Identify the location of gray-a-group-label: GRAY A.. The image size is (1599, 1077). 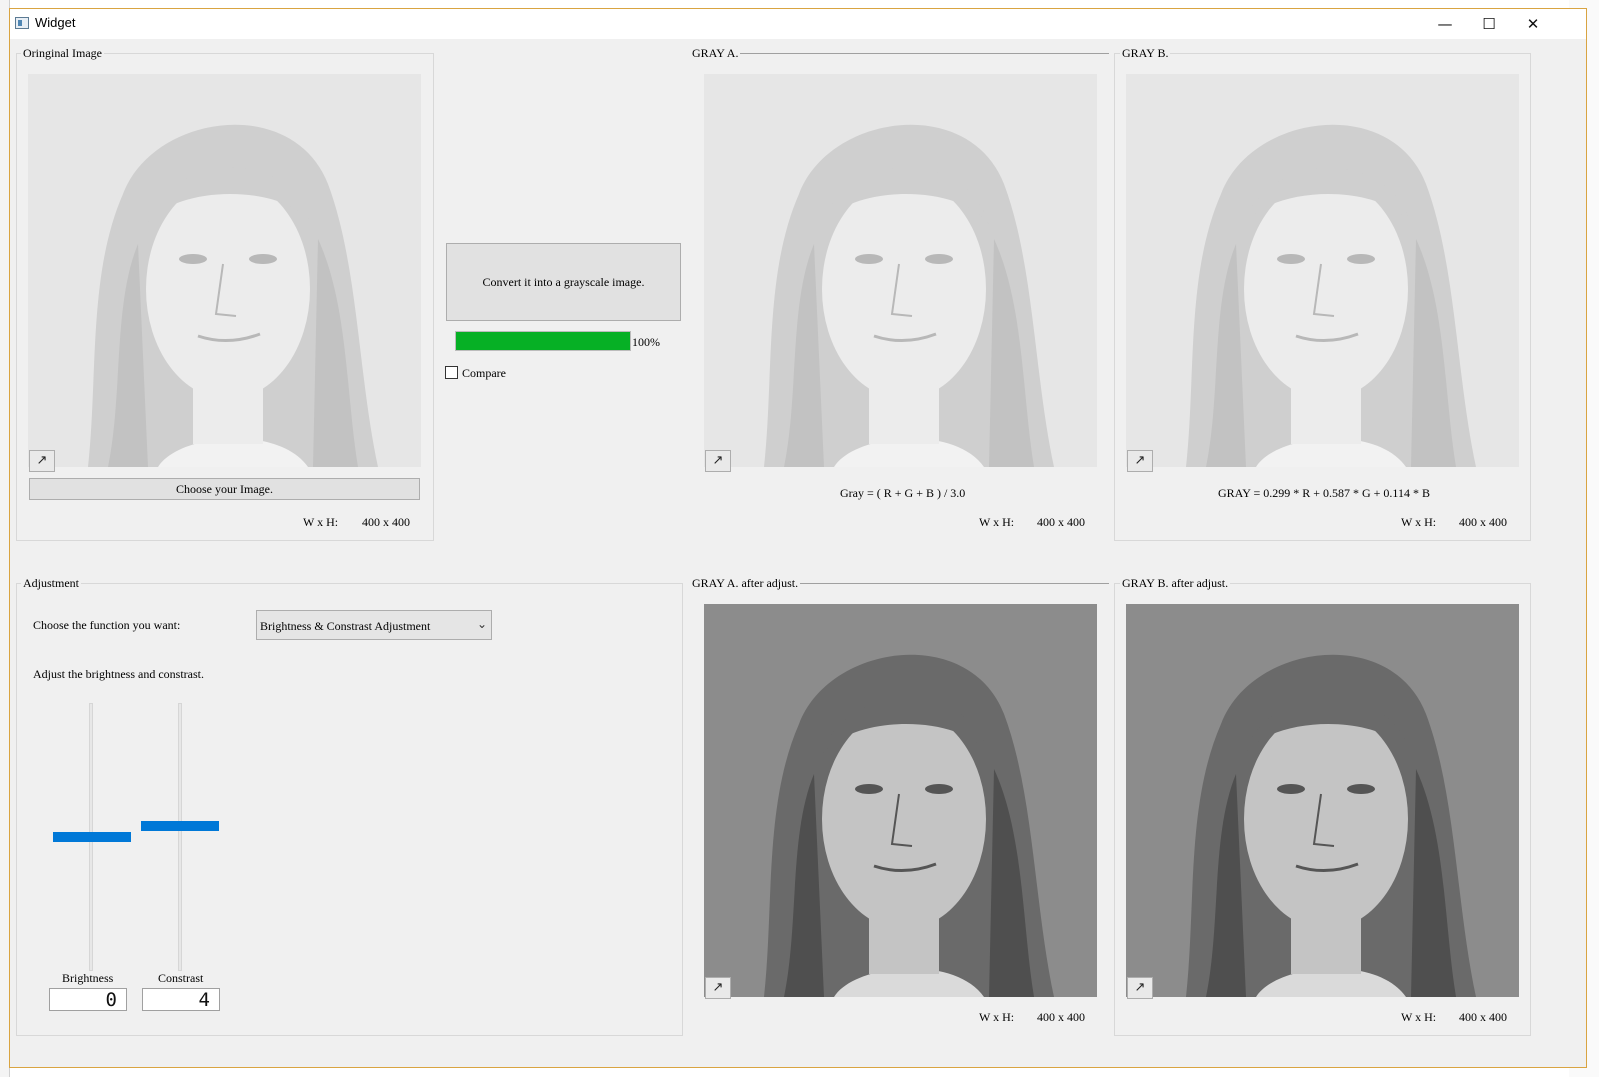
(715, 53).